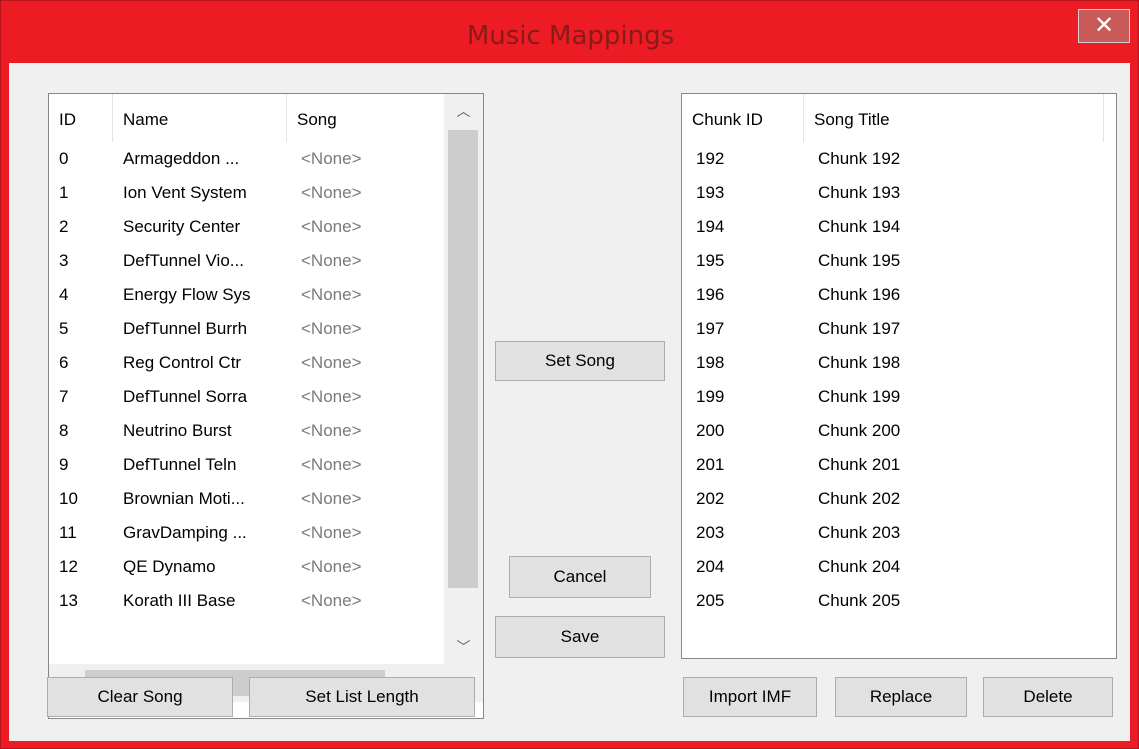 The image size is (1139, 749). I want to click on mapping-list-row: 1 Ion Vent System <None>, so click(246, 193).